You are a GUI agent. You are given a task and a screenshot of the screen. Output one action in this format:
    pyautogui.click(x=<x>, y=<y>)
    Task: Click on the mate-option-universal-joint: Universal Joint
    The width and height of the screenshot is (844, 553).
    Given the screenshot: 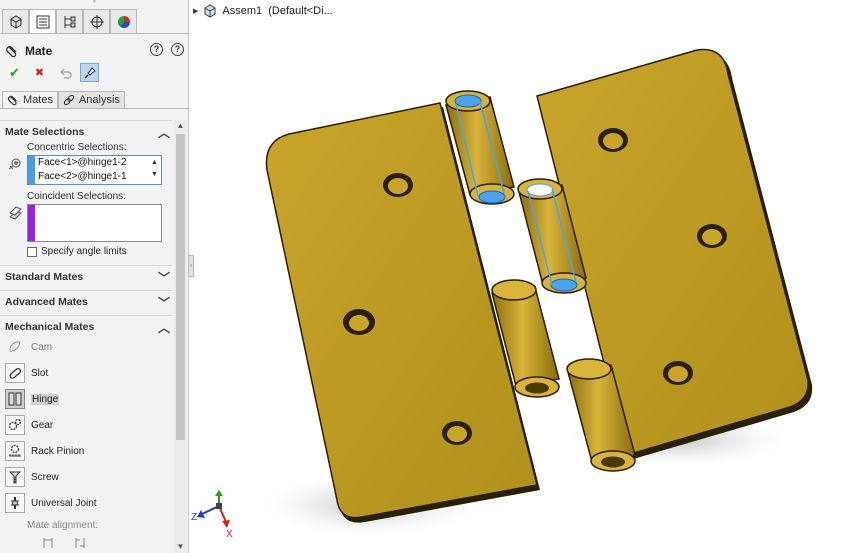 What is the action you would take?
    pyautogui.click(x=51, y=503)
    